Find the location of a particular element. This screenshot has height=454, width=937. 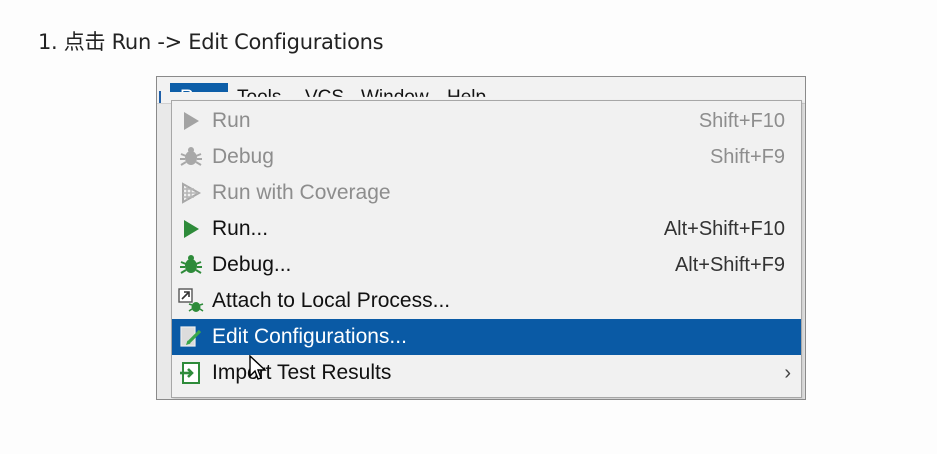

coverage-icon is located at coordinates (191, 193).